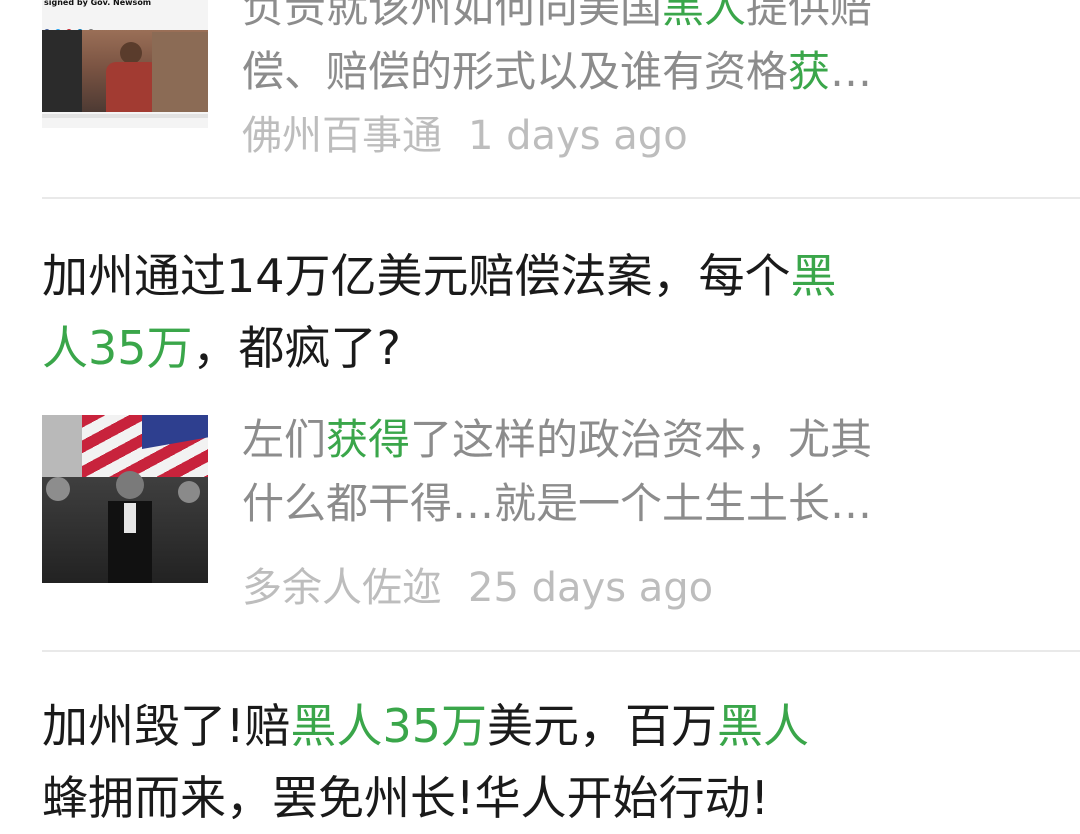 The width and height of the screenshot is (1080, 834). I want to click on news-time: 25 days ago, so click(591, 588).